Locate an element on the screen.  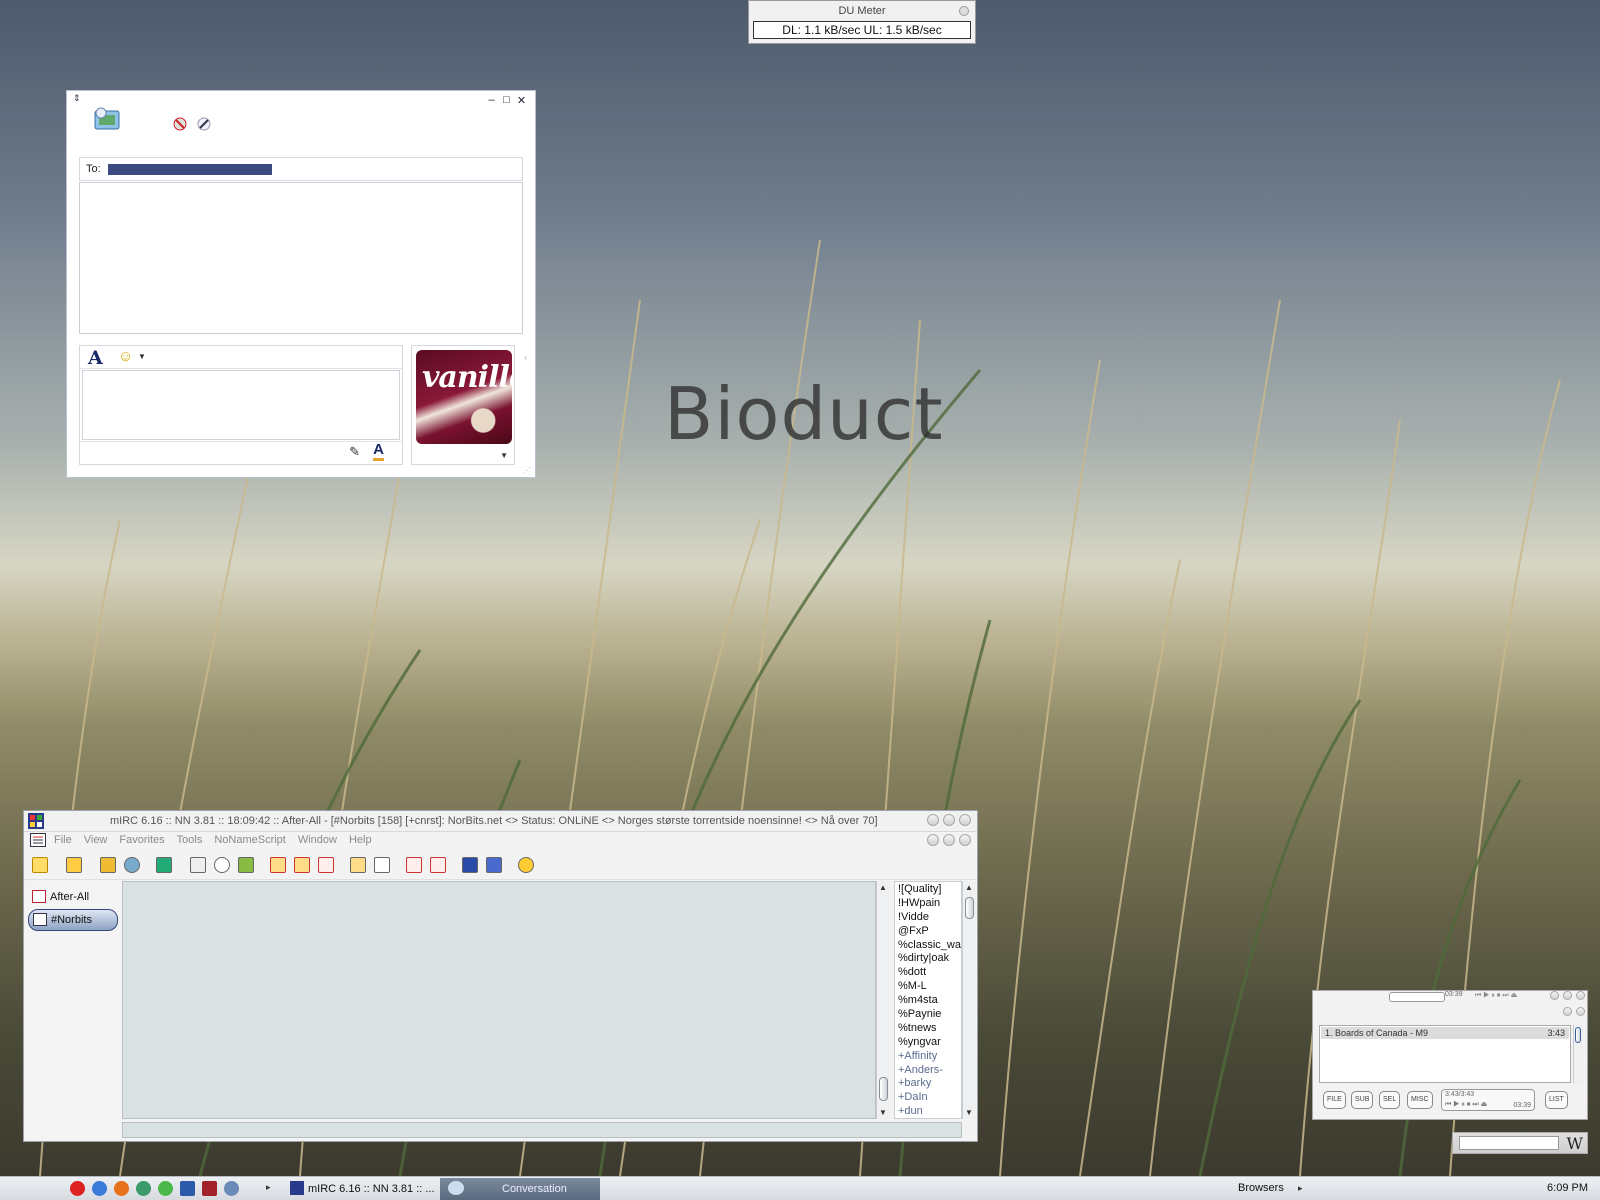
colors-icon is located at coordinates (246, 865).